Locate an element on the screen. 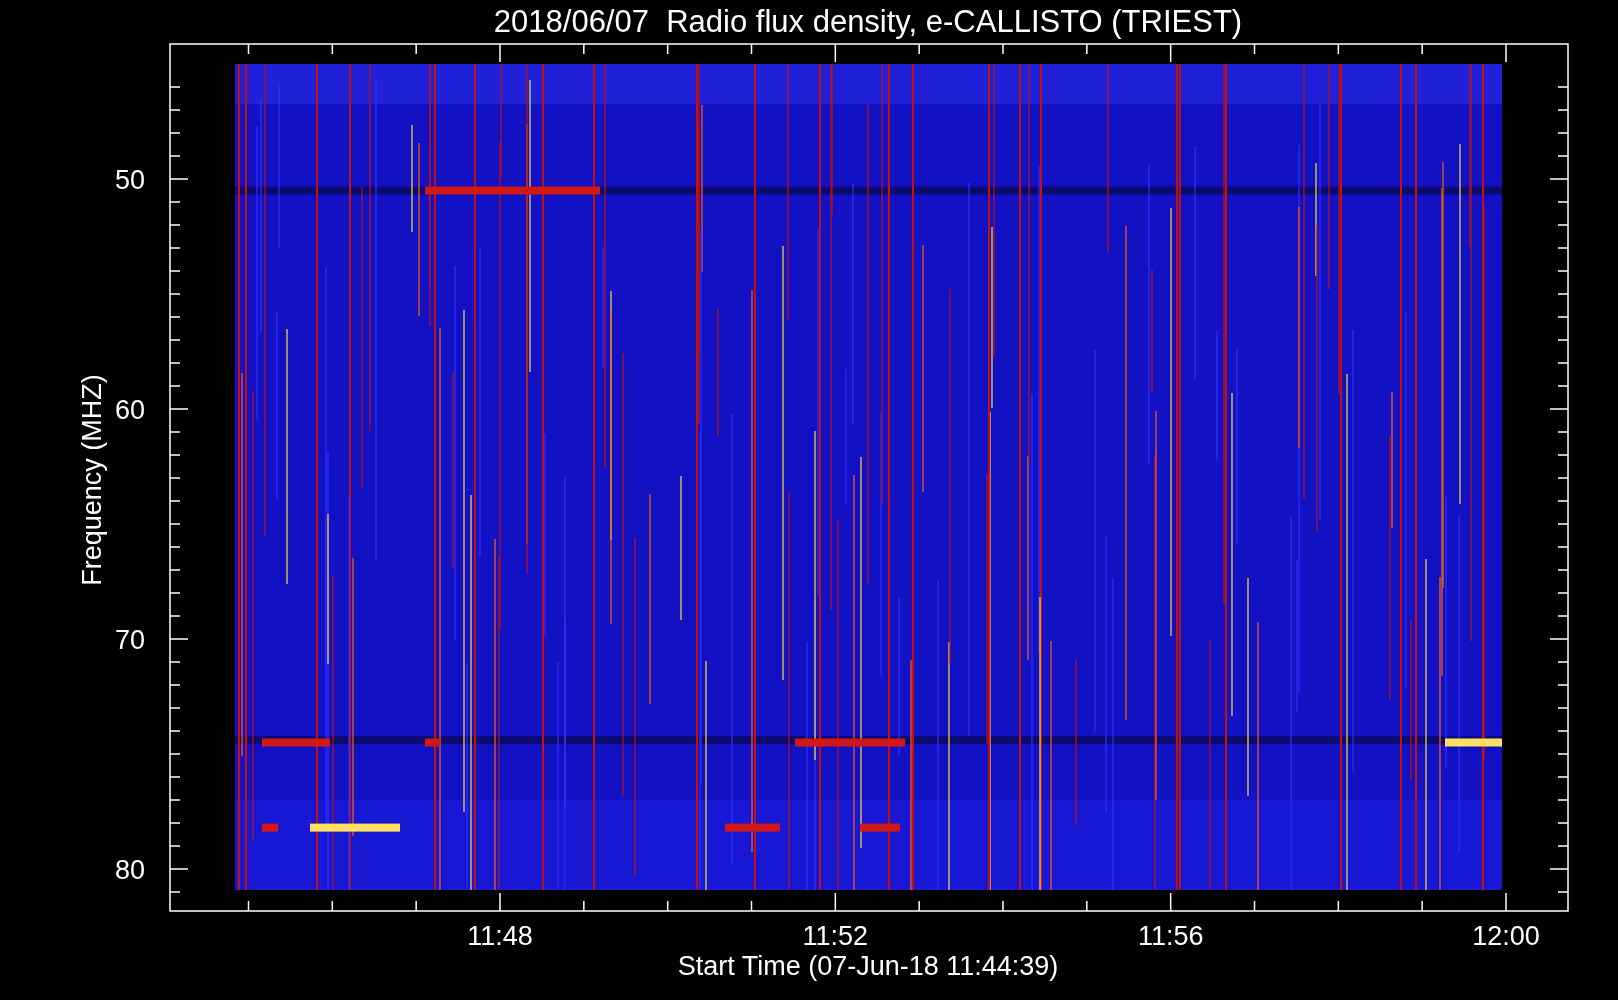 Image resolution: width=1618 pixels, height=1000 pixels. y-tick-label: 70 is located at coordinates (129, 640).